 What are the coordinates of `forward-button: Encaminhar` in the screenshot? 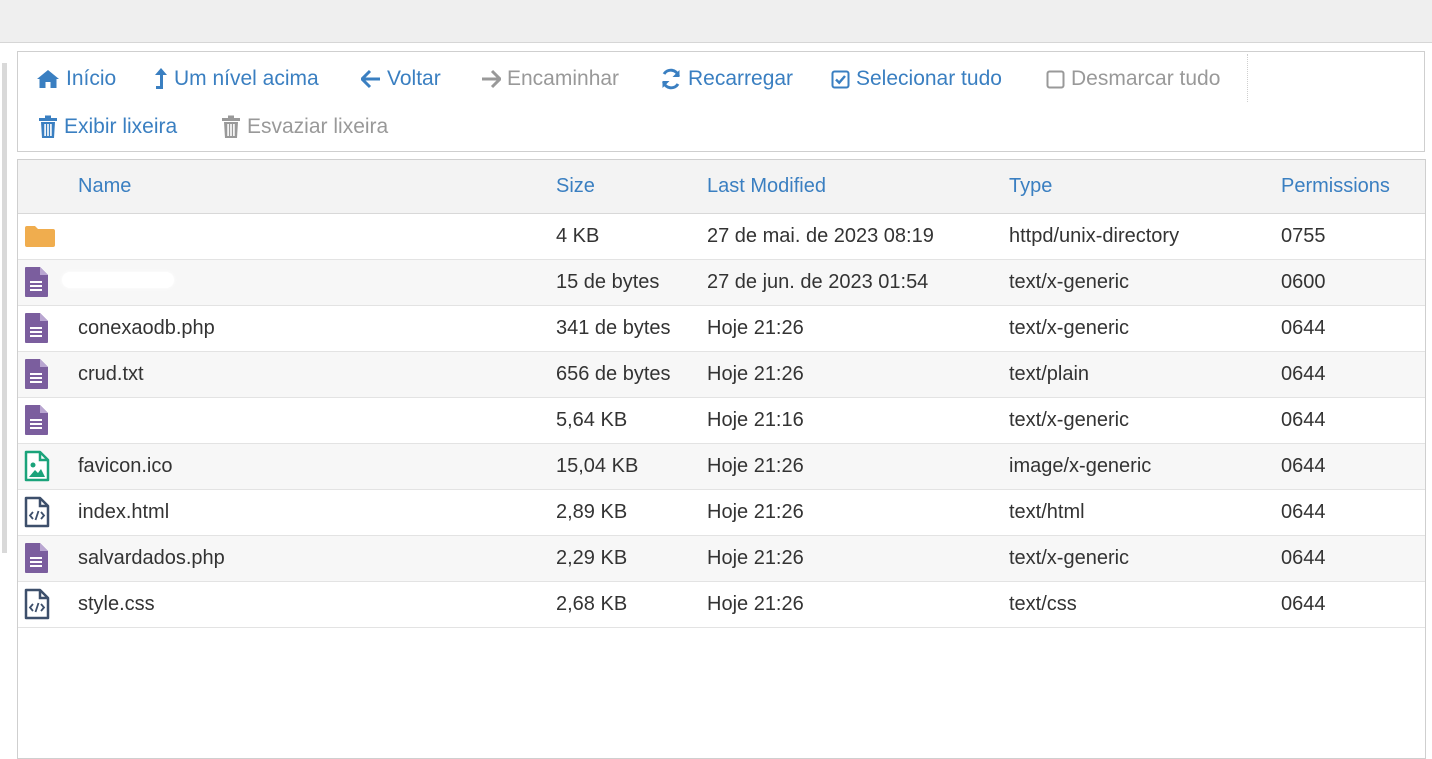 It's located at (550, 79).